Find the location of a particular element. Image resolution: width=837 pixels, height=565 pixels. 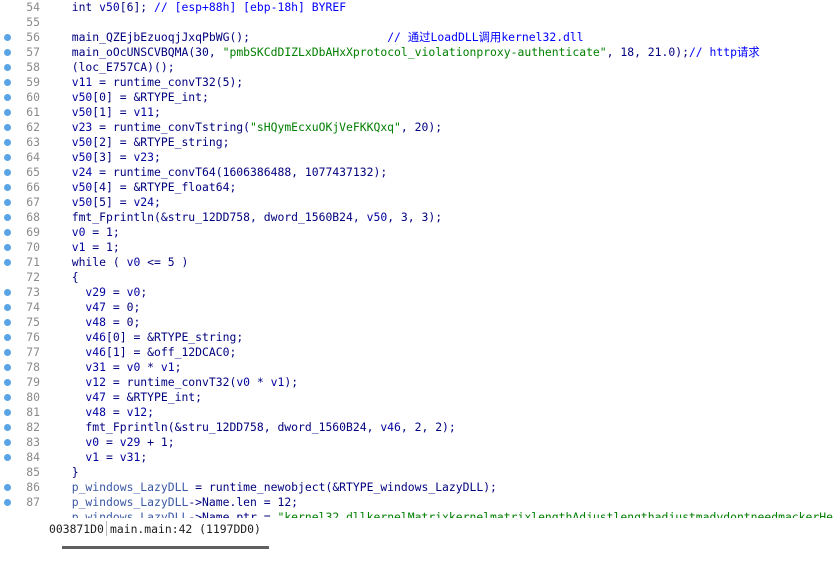

code-token-sym: = 1; is located at coordinates (102, 232).